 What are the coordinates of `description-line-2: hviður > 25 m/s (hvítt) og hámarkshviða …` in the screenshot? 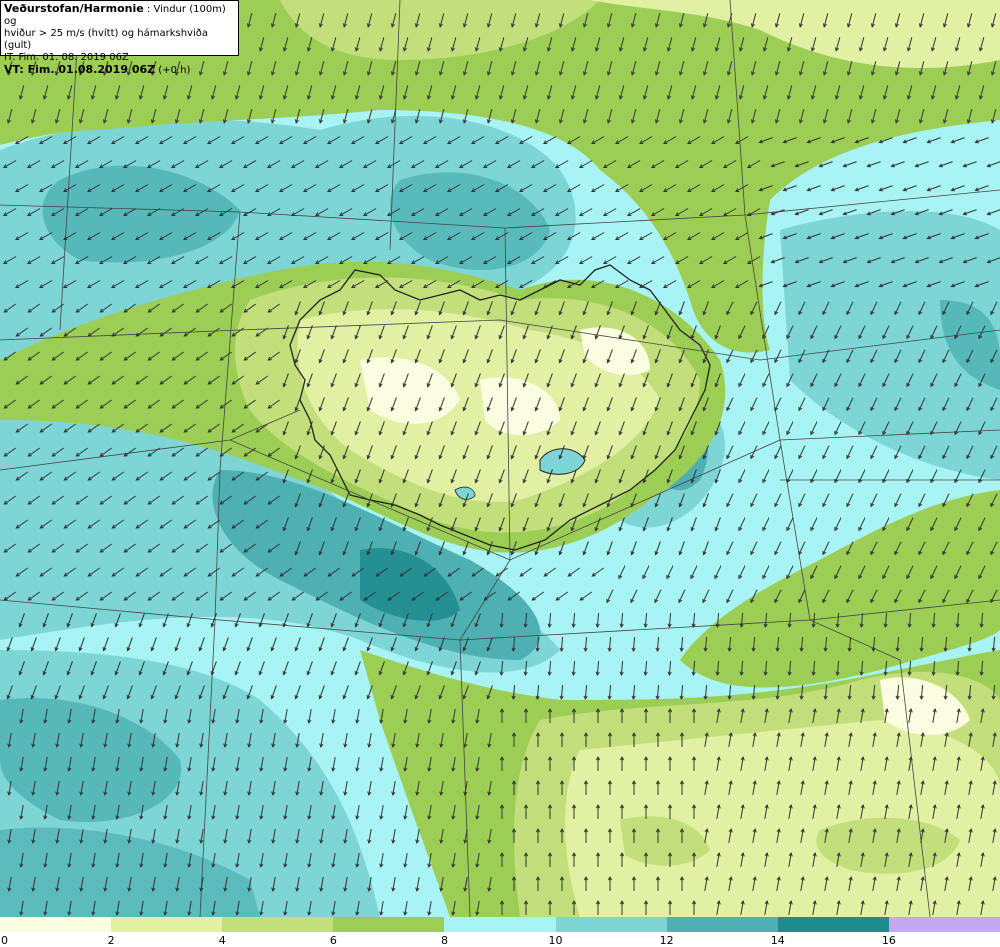 It's located at (106, 39).